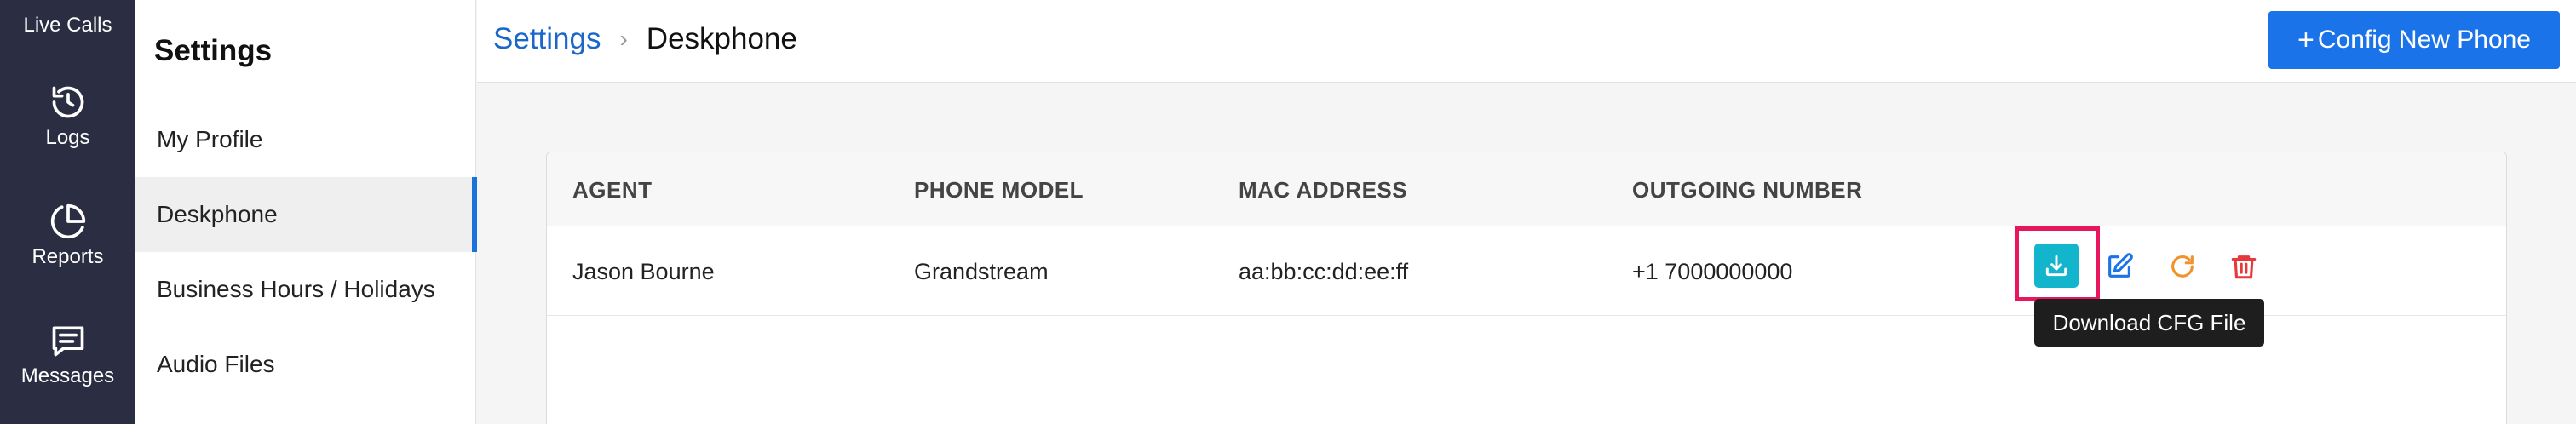  I want to click on rail-label-live-calls: Live Calls, so click(67, 26).